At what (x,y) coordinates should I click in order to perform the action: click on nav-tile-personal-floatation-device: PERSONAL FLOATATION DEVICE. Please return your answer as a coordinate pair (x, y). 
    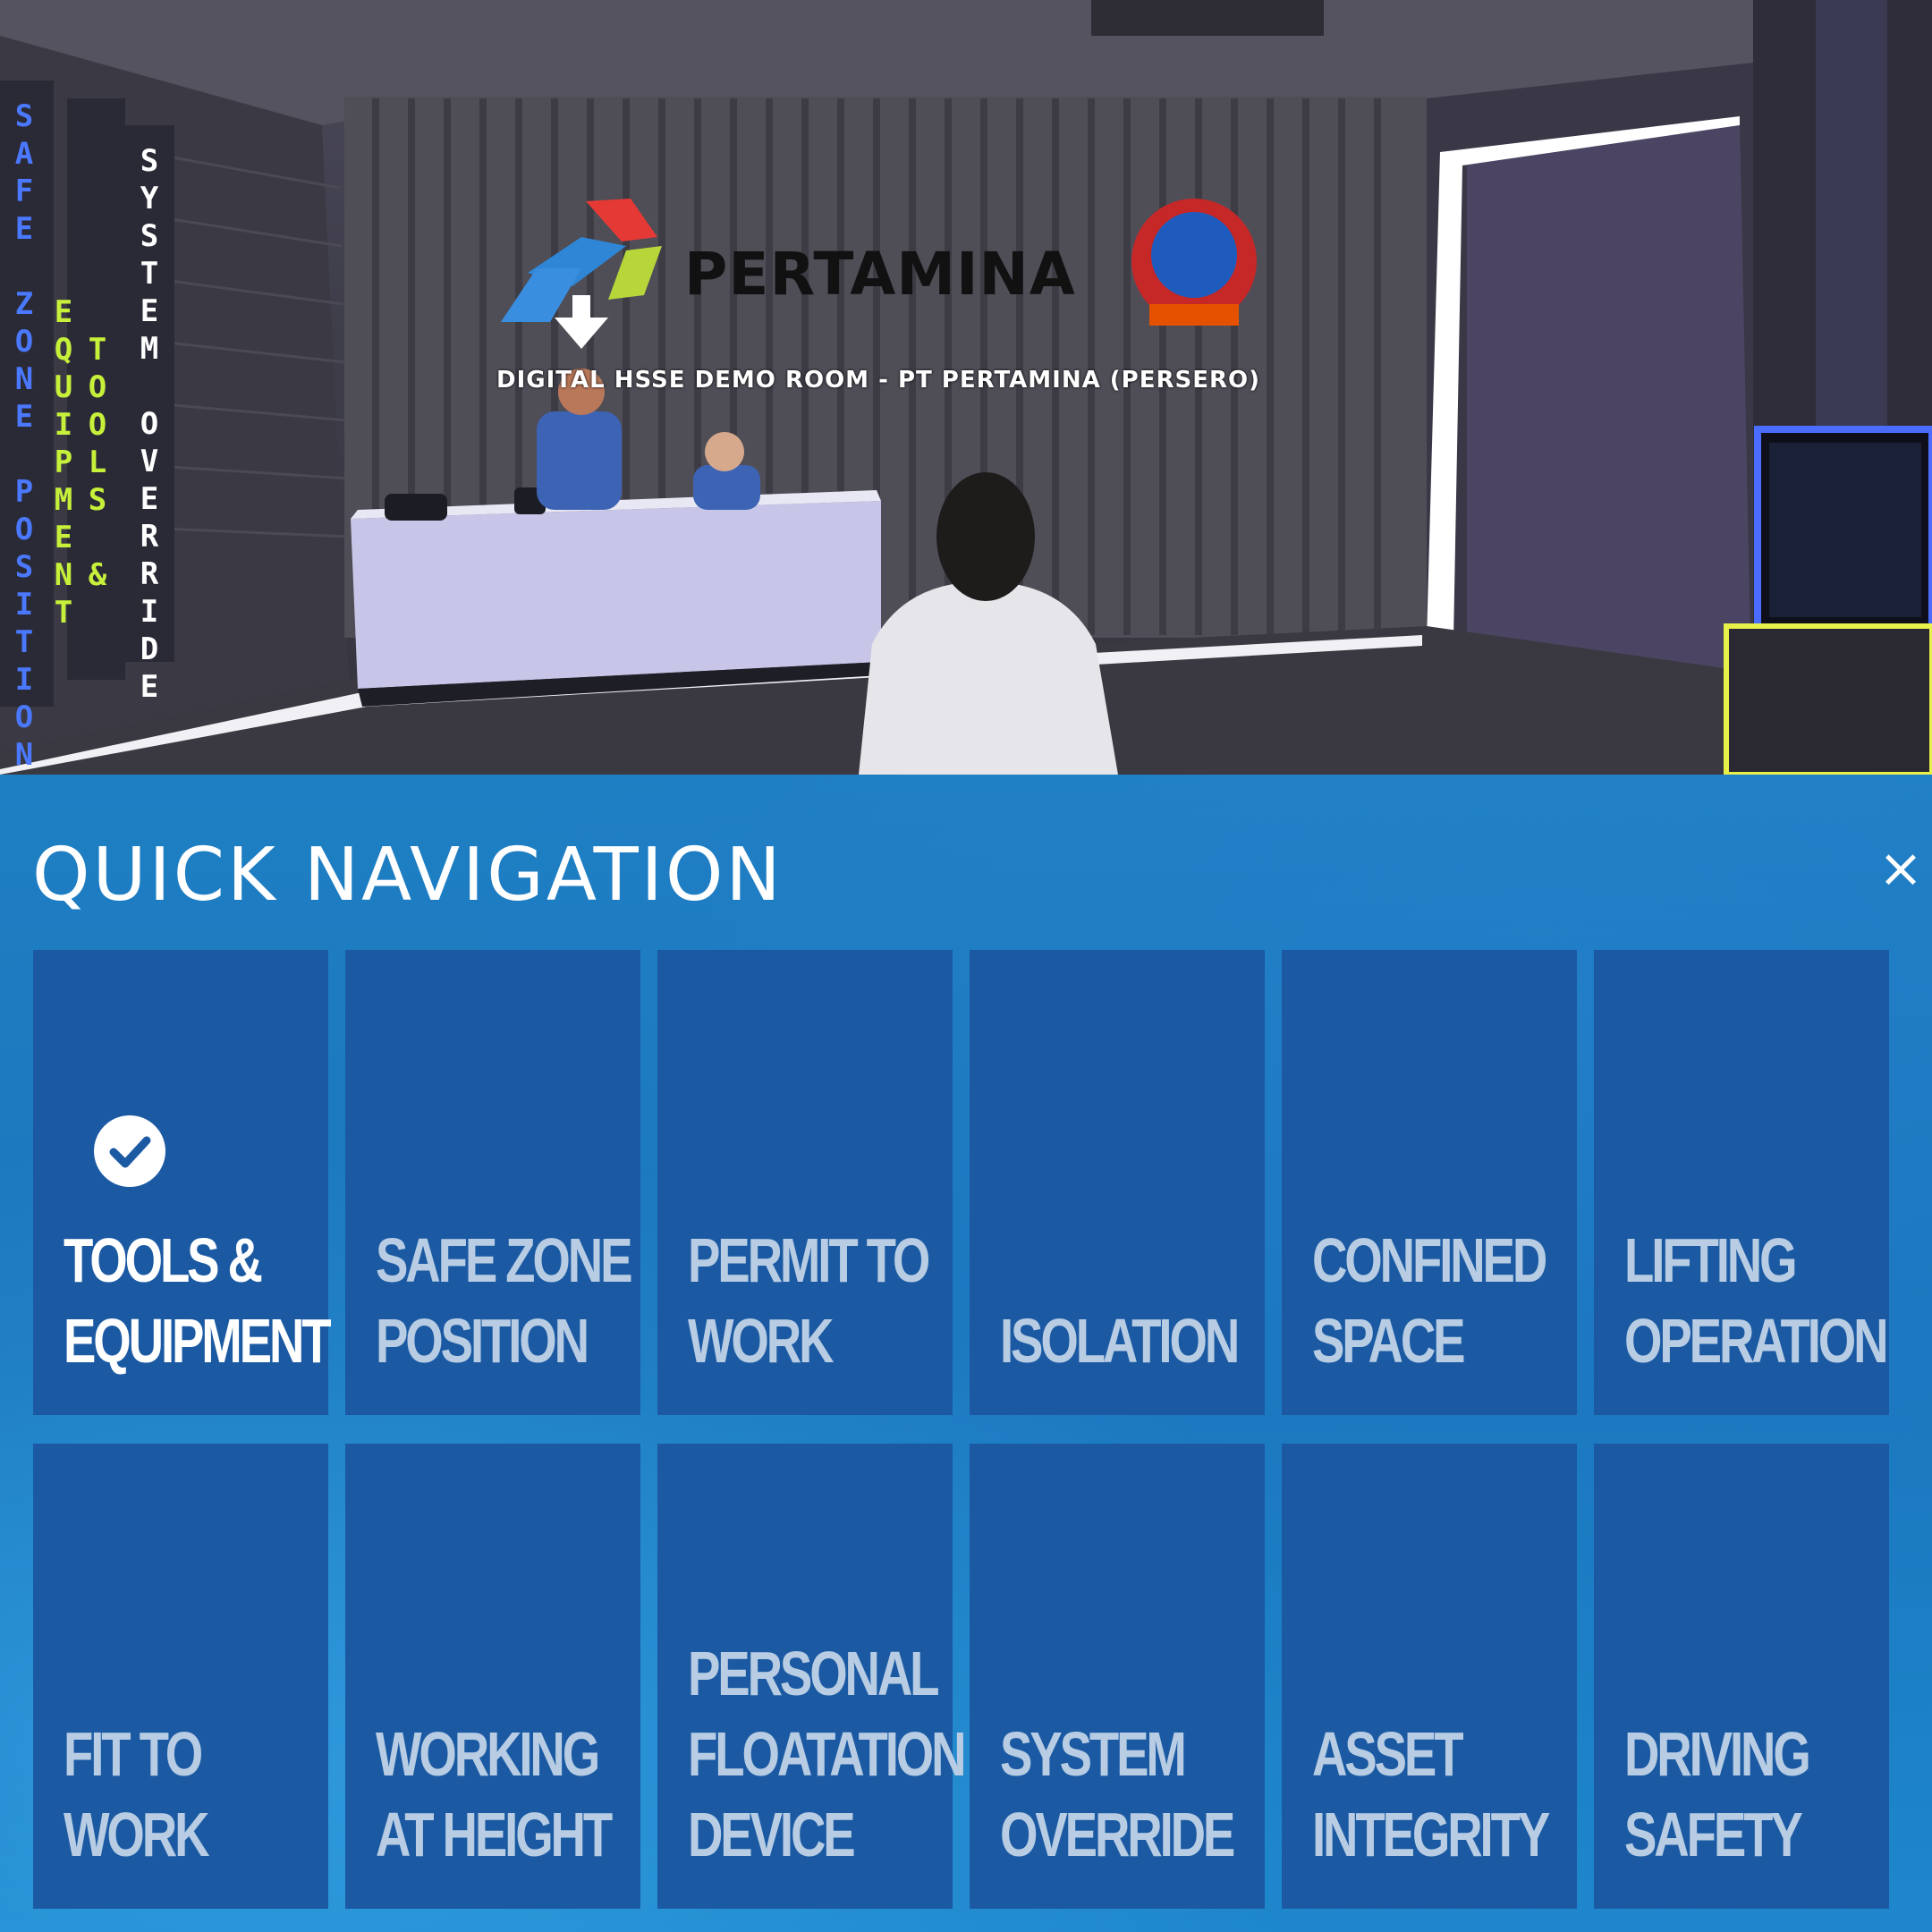
    Looking at the image, I should click on (812, 1676).